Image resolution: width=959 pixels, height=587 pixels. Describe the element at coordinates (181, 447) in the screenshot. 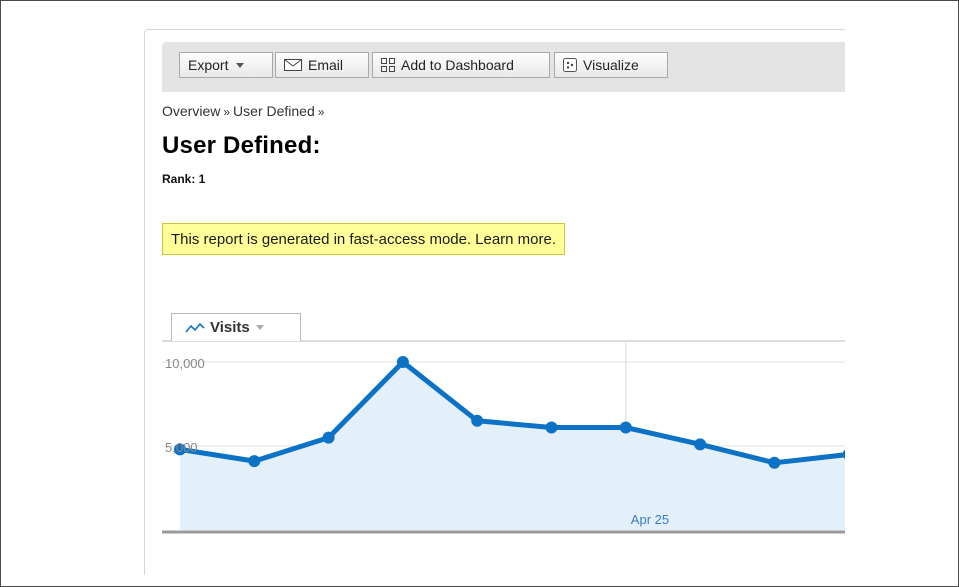

I see `y-axis-tick-label: 5,000` at that location.